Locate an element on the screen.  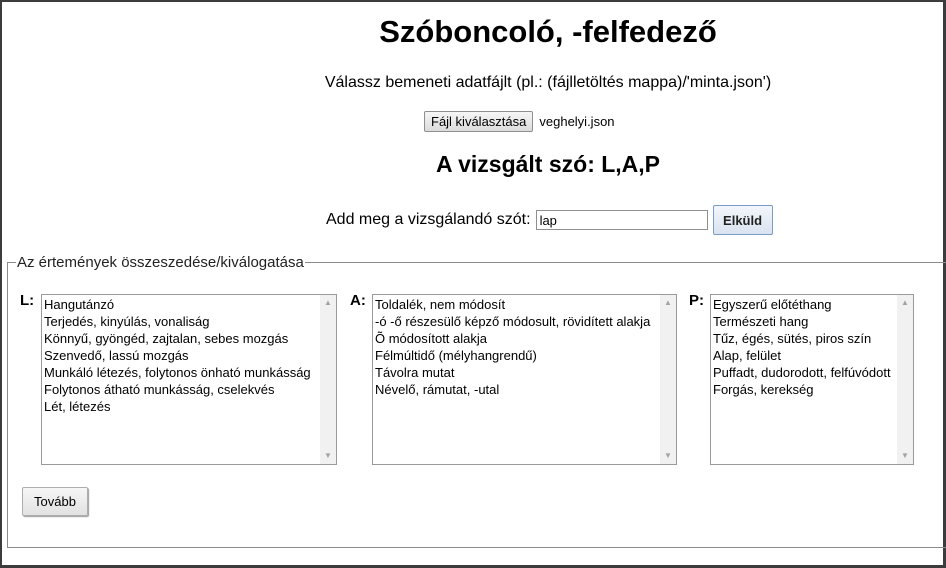
selected-file-name: veghelyi.json is located at coordinates (577, 121).